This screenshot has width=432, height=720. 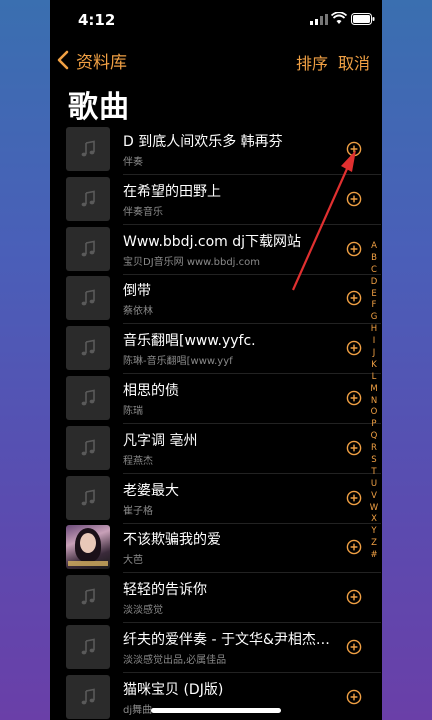 What do you see at coordinates (374, 295) in the screenshot?
I see `index-letter: E` at bounding box center [374, 295].